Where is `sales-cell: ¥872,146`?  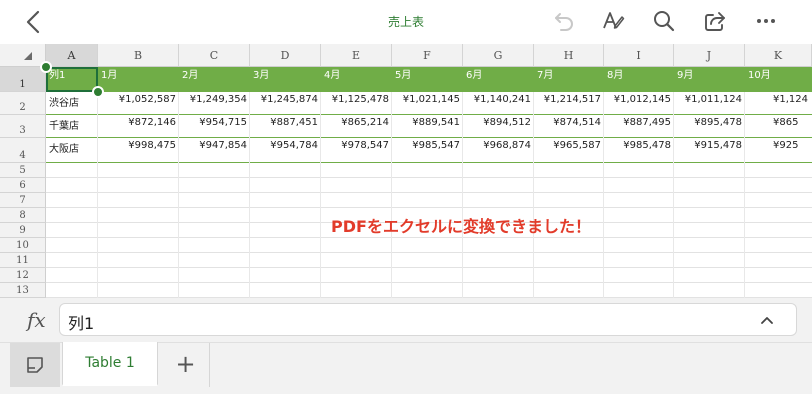 sales-cell: ¥872,146 is located at coordinates (138, 126).